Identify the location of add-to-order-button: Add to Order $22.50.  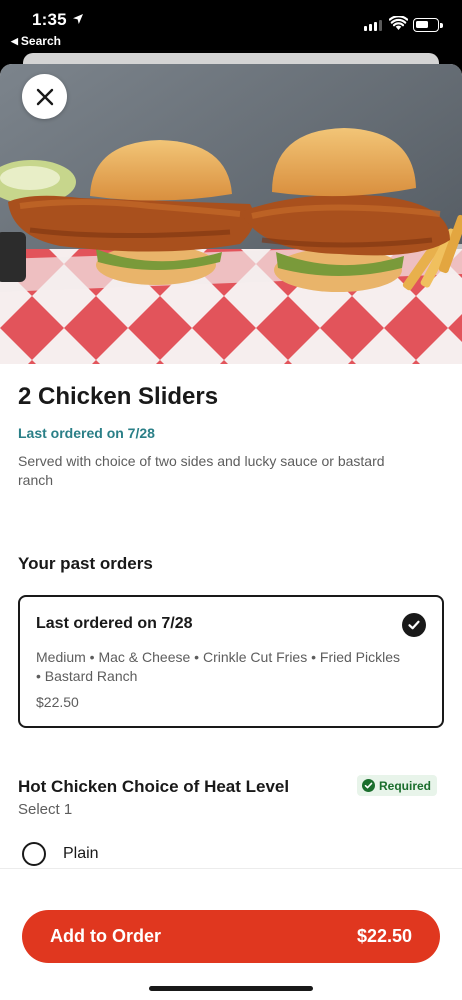
(231, 936).